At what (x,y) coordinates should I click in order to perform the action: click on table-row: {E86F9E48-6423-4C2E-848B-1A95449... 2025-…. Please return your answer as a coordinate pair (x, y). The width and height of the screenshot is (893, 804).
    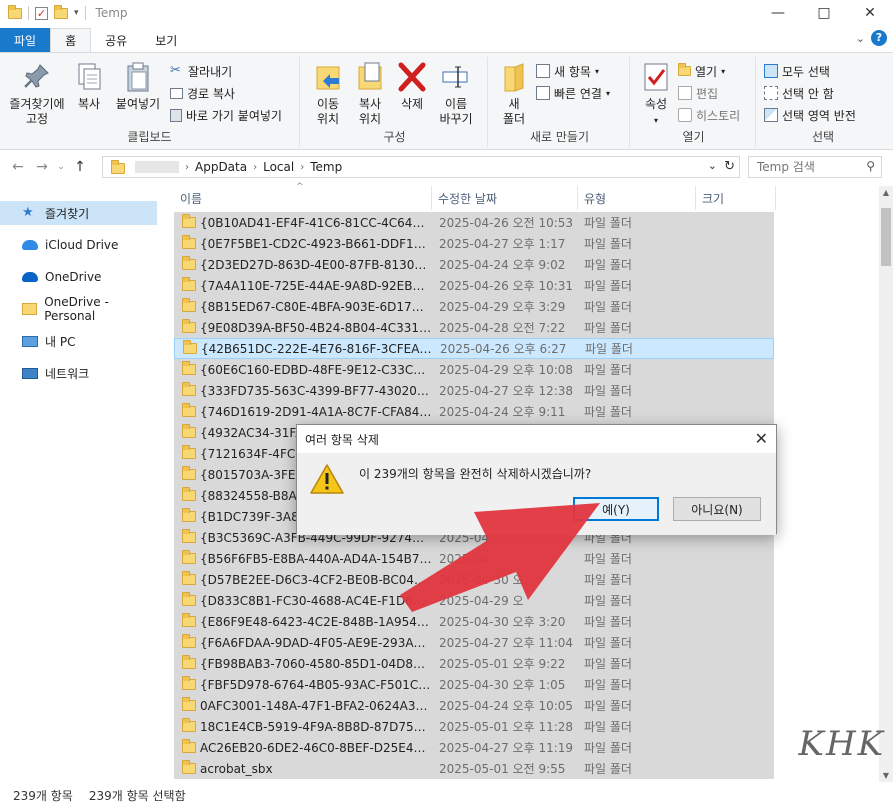
    Looking at the image, I should click on (474, 621).